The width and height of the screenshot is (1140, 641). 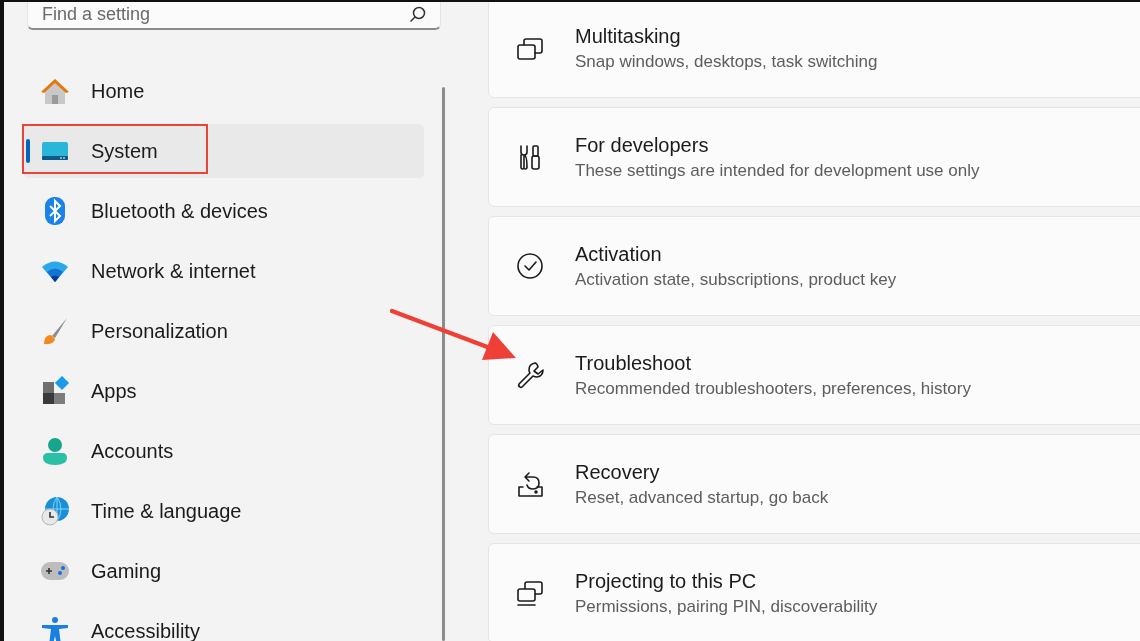 What do you see at coordinates (55, 391) in the screenshot?
I see `apps-icon` at bounding box center [55, 391].